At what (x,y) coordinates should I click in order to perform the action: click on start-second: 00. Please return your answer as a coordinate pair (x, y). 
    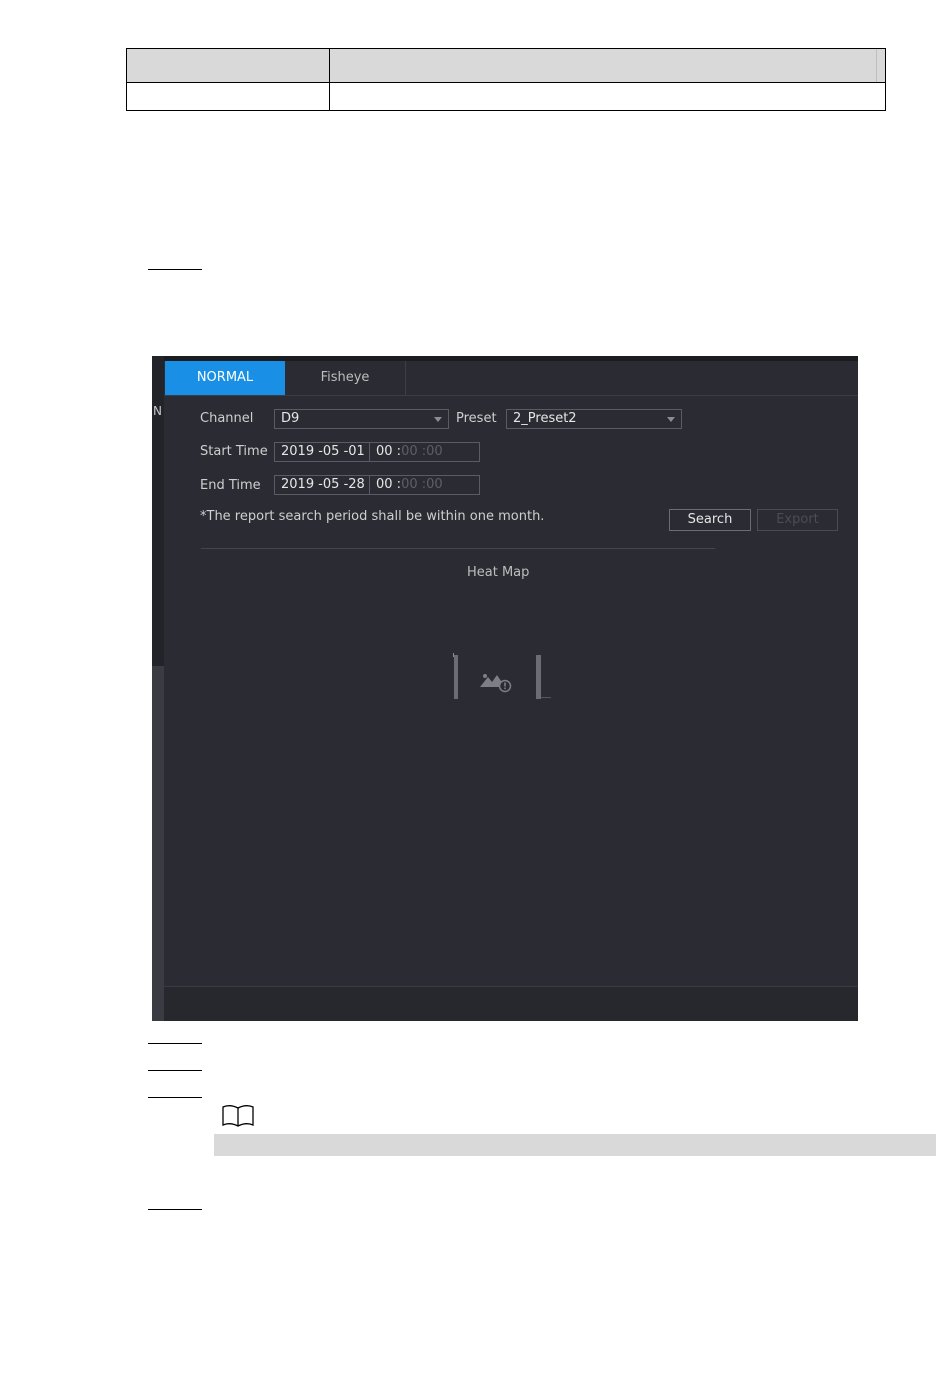
    Looking at the image, I should click on (434, 451).